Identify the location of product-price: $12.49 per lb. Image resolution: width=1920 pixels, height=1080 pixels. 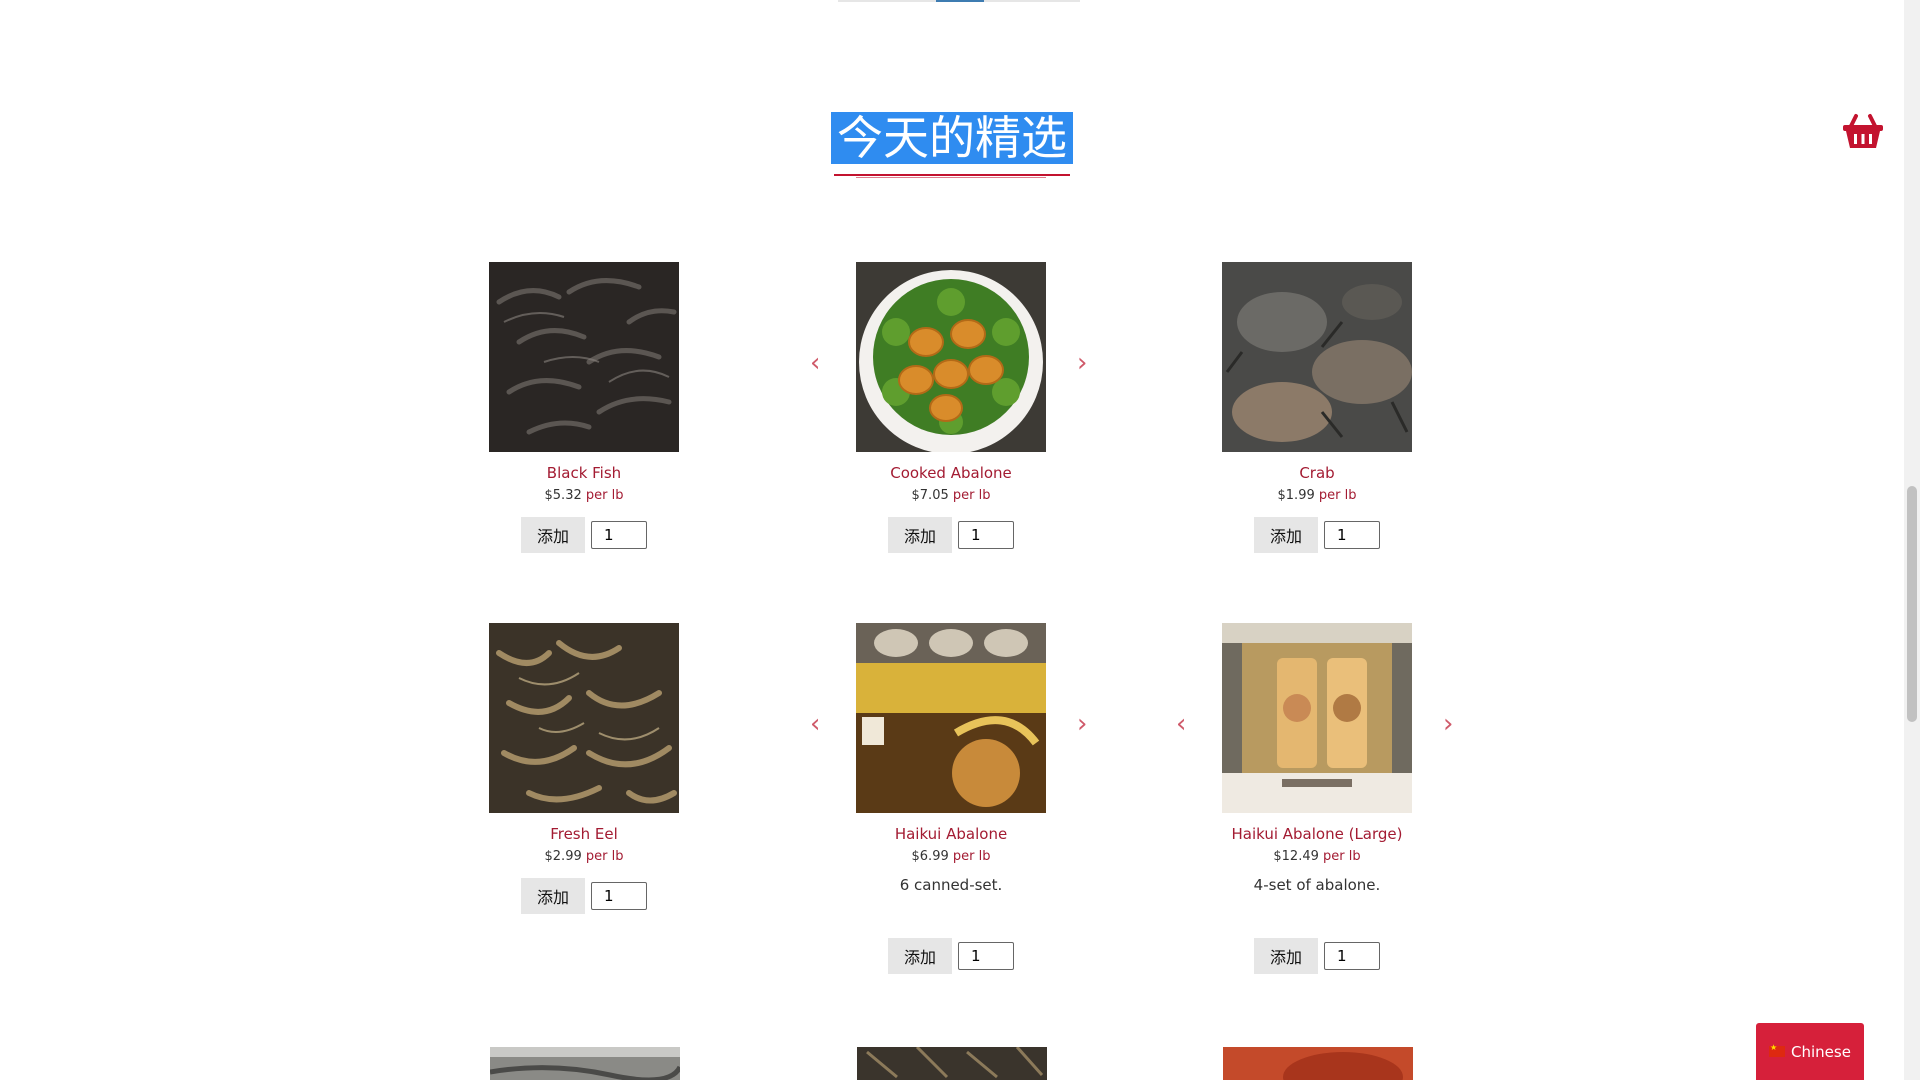
(1317, 856).